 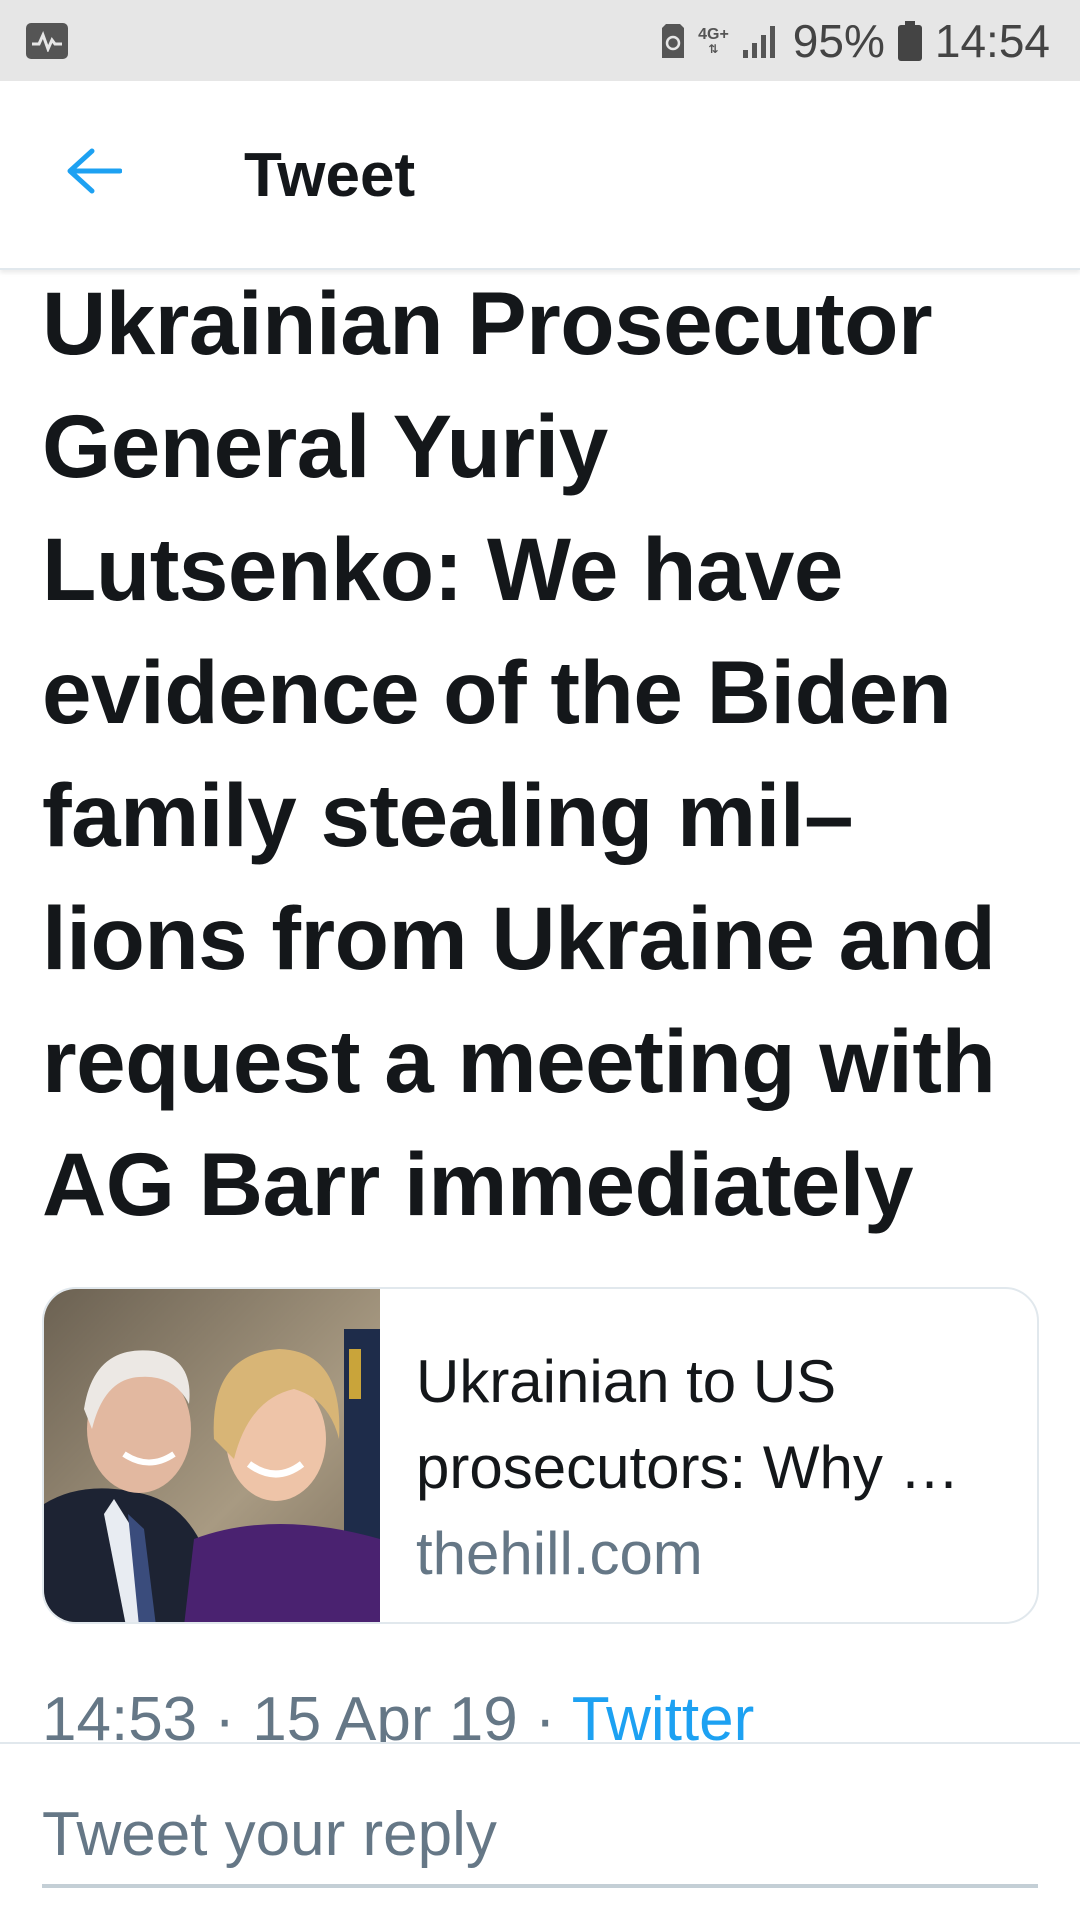 I want to click on battery-percent: 95%, so click(x=838, y=40).